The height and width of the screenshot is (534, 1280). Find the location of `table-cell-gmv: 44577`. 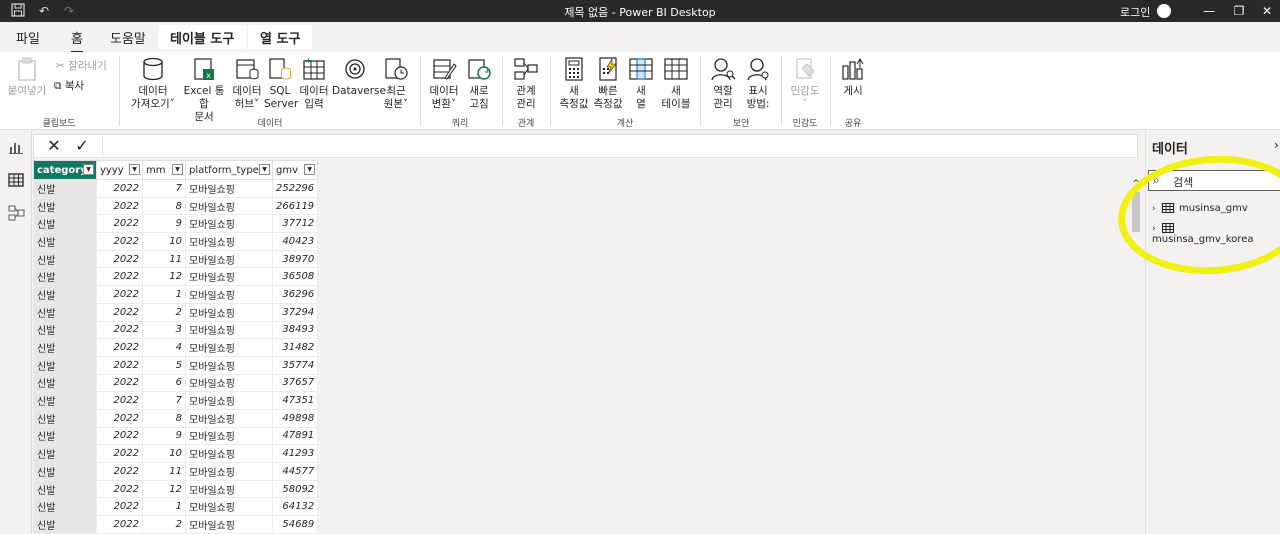

table-cell-gmv: 44577 is located at coordinates (295, 471).